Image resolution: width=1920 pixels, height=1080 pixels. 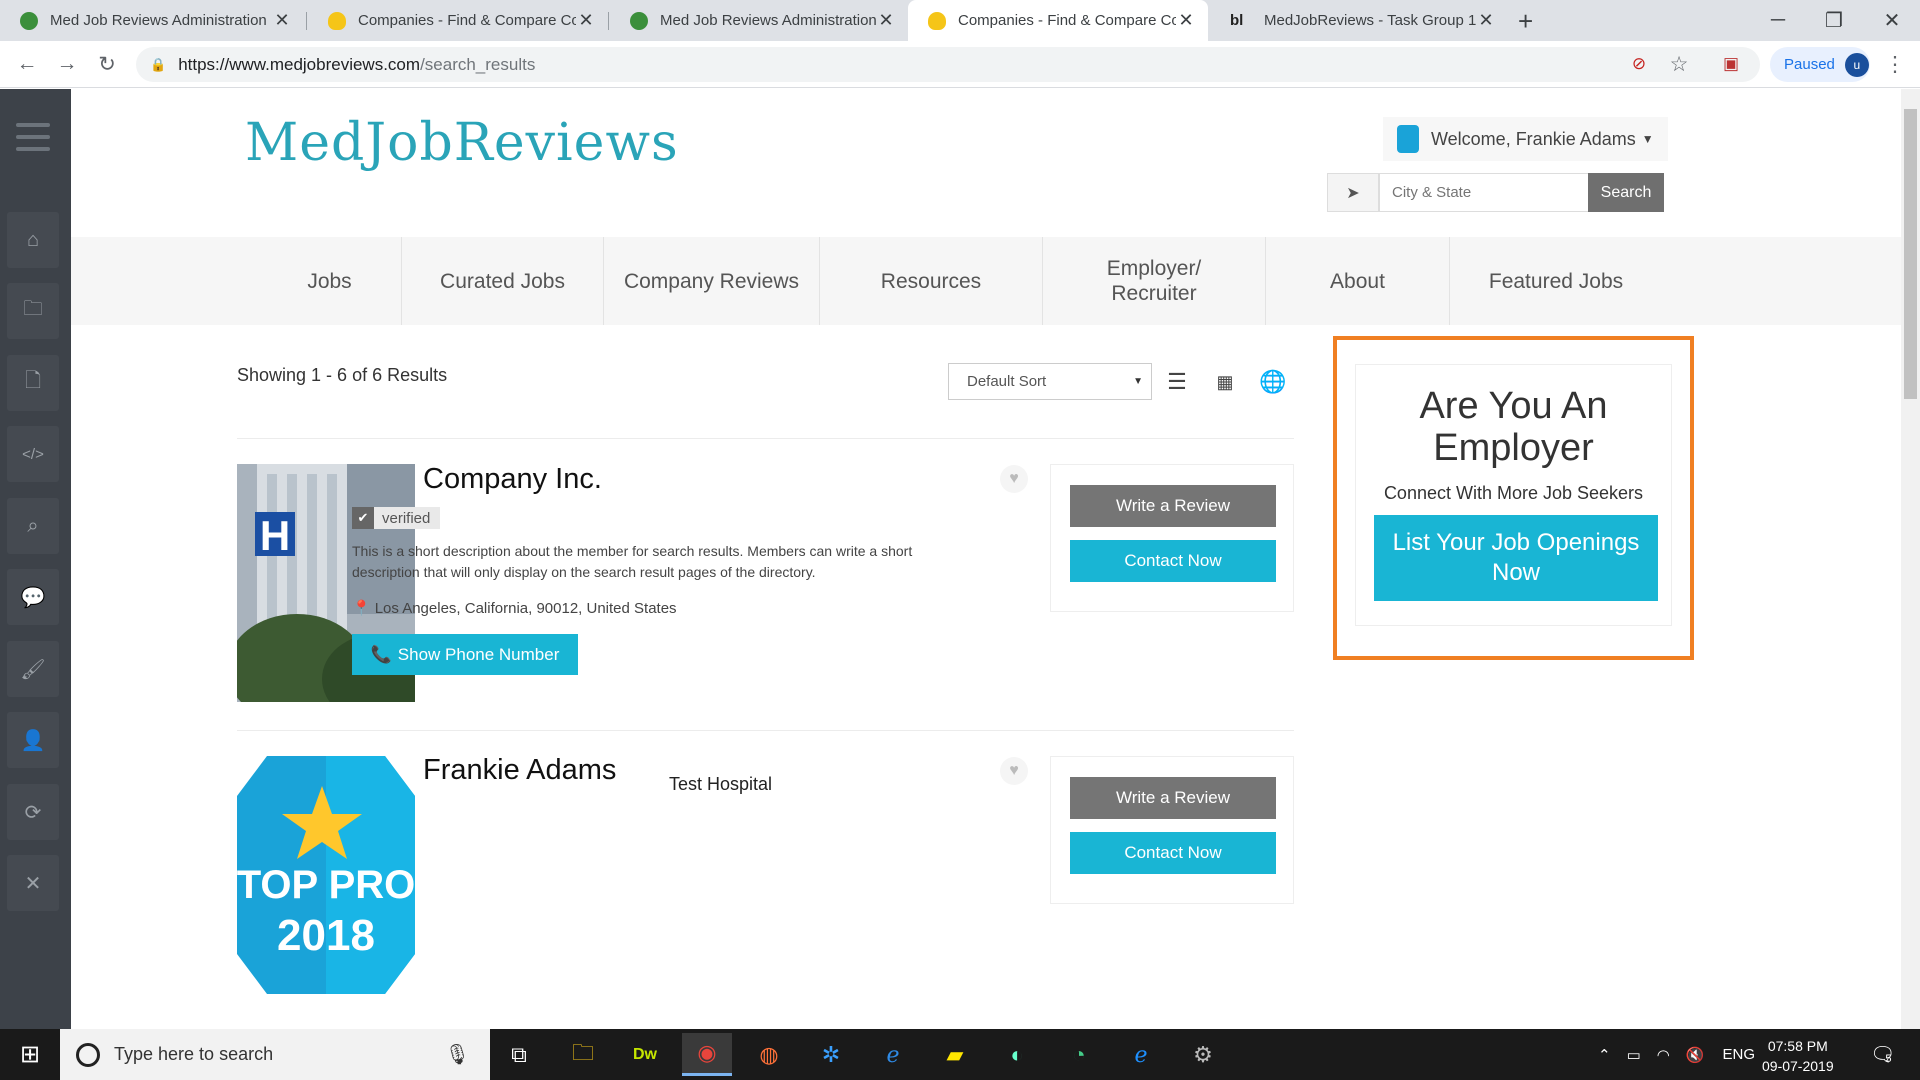 I want to click on member-name: Frankie Adams, so click(x=519, y=770).